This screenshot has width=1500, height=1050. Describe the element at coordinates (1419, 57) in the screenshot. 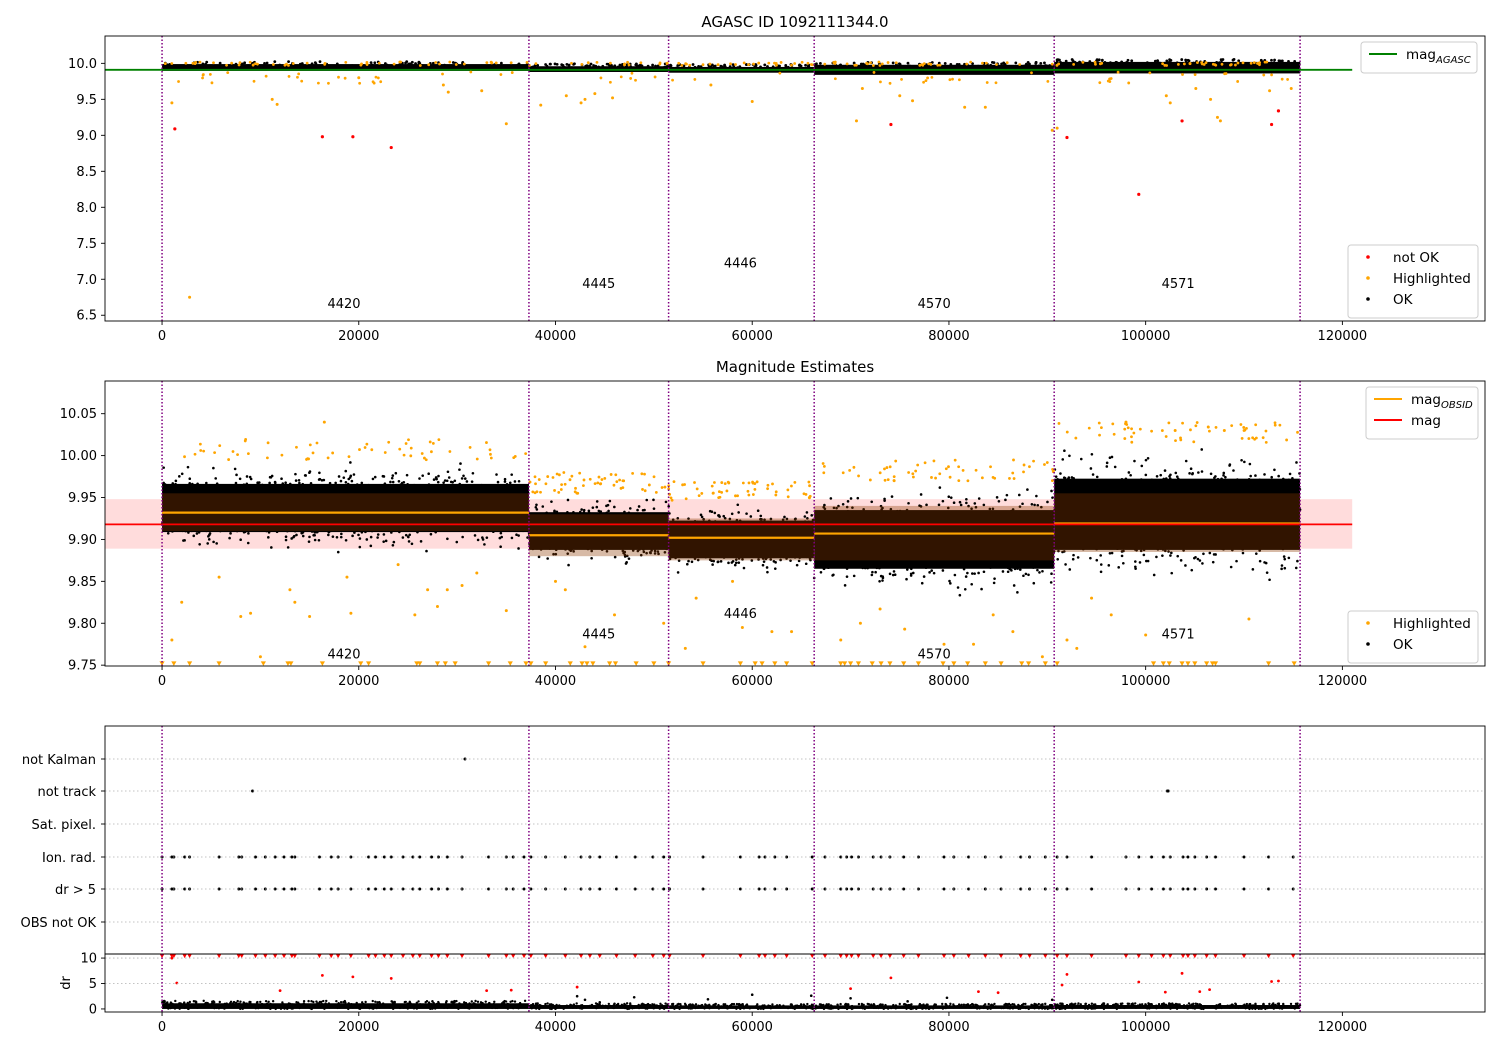

I see `agasc-legend-upper: magAGASC` at that location.